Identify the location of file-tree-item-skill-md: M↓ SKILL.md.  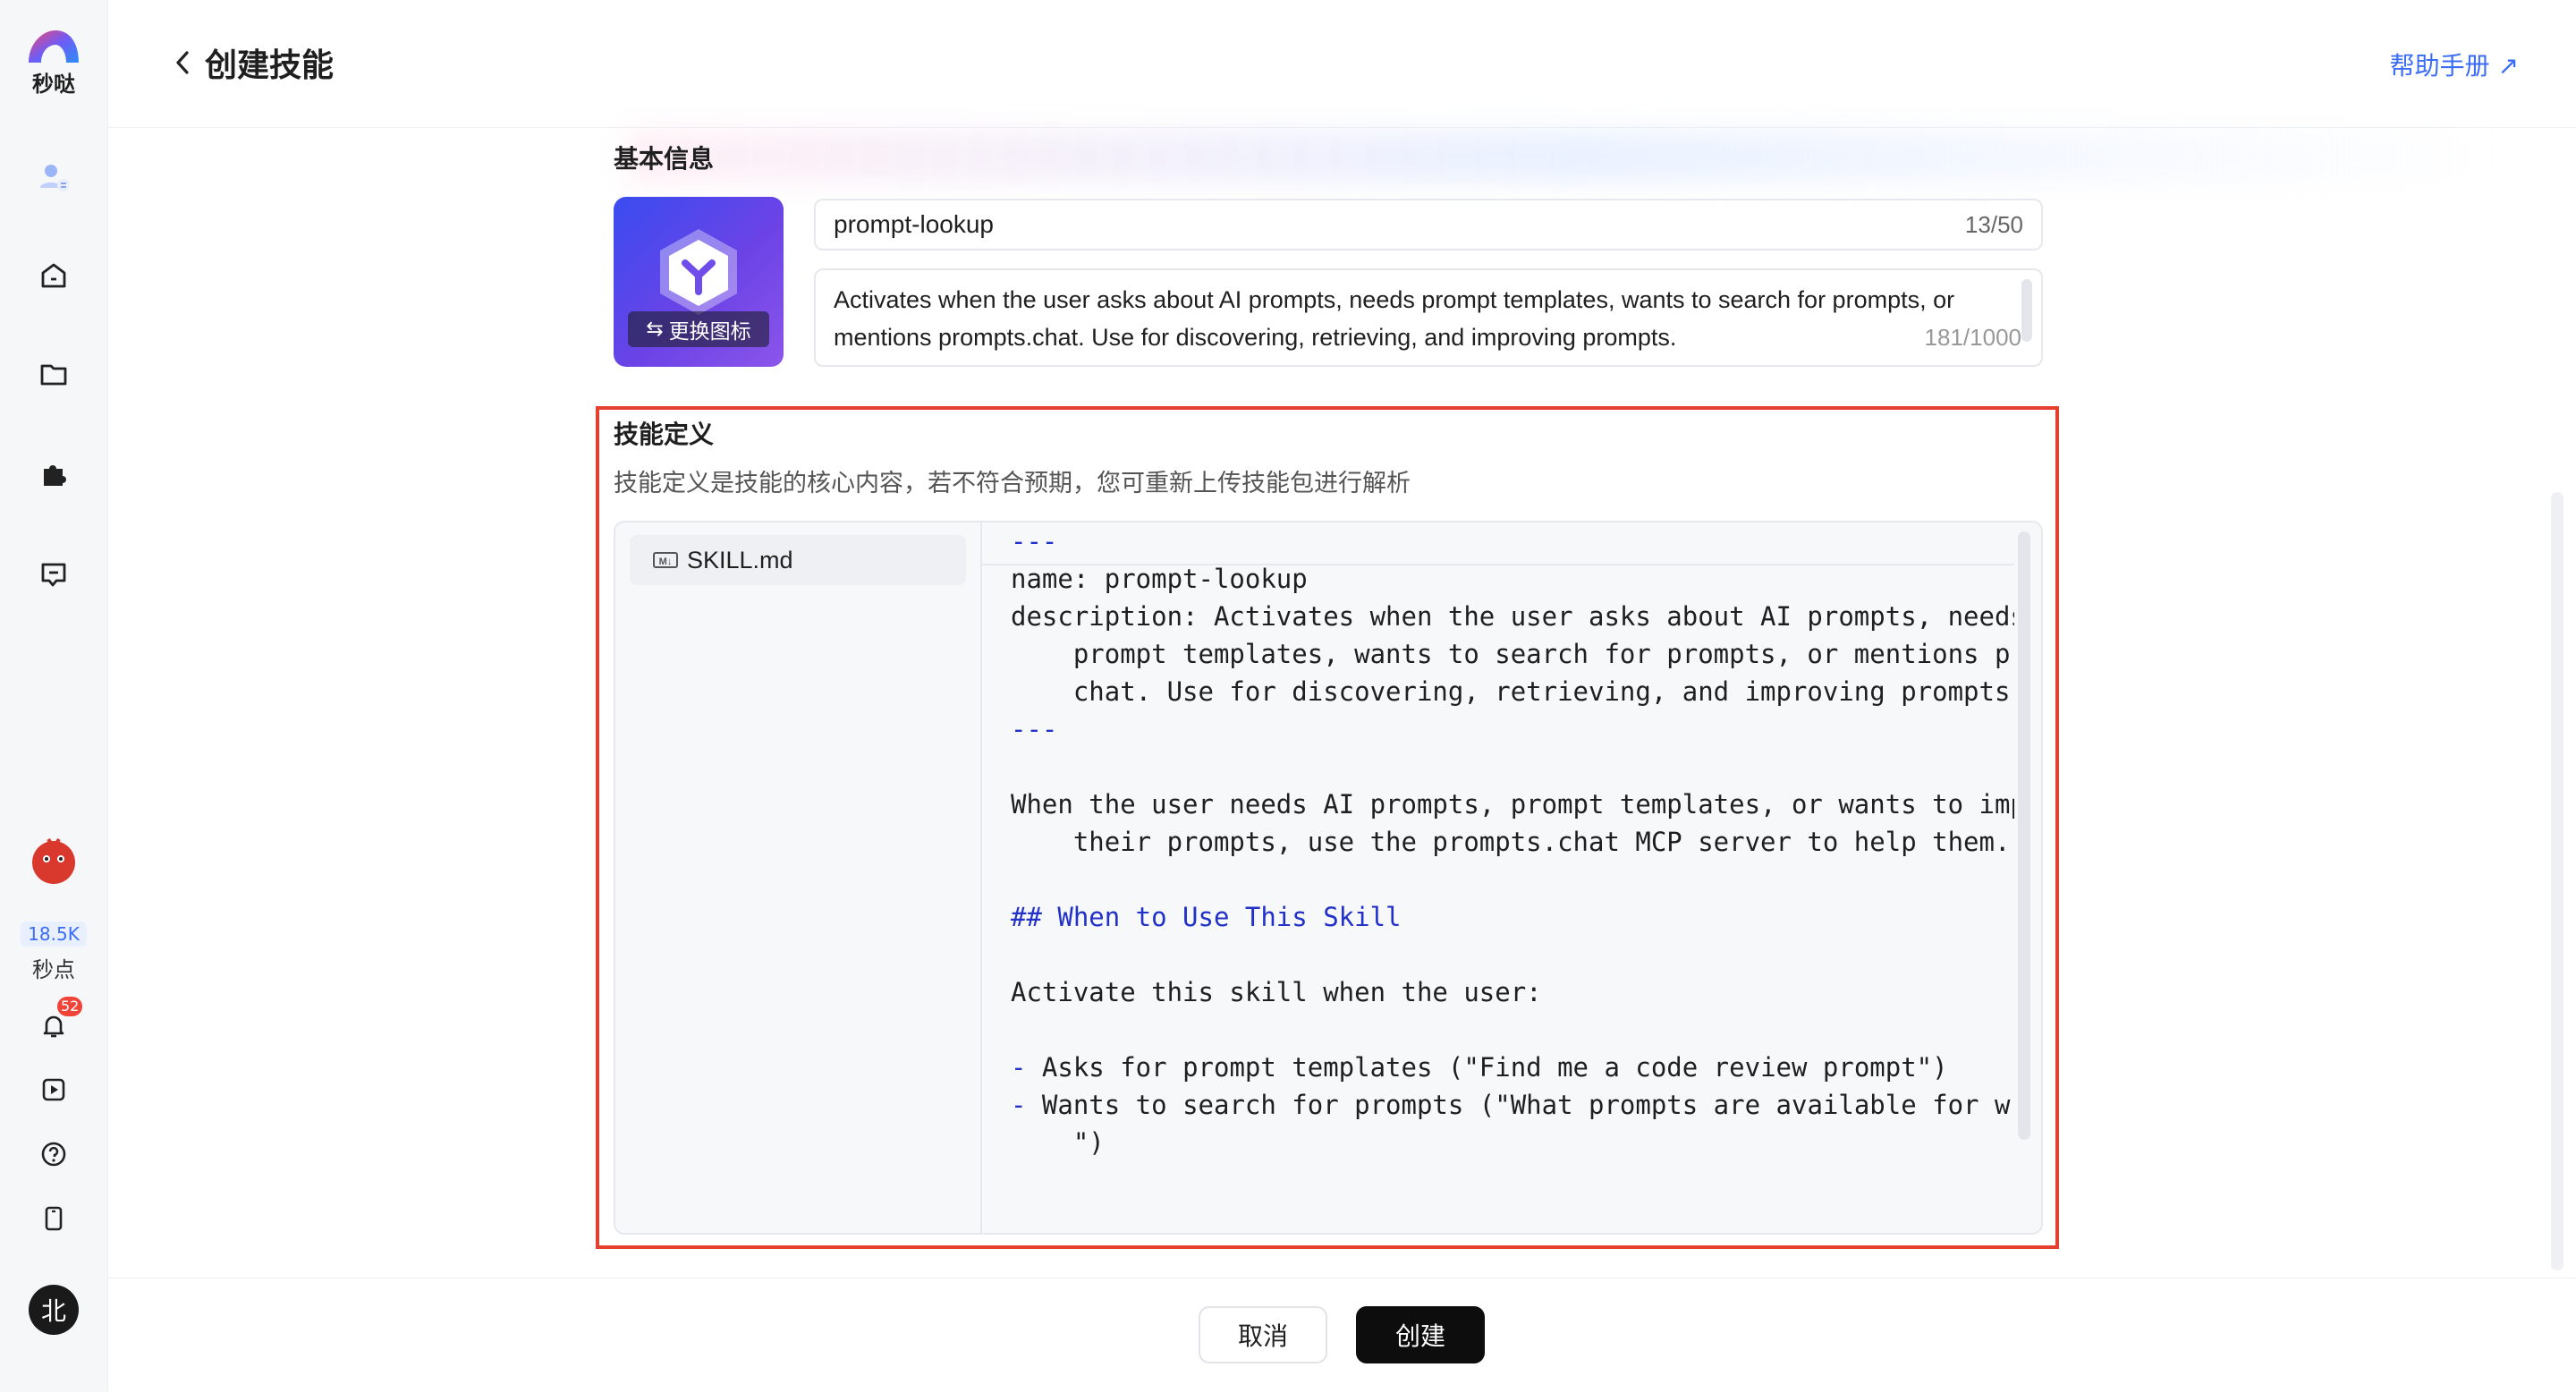
(798, 560).